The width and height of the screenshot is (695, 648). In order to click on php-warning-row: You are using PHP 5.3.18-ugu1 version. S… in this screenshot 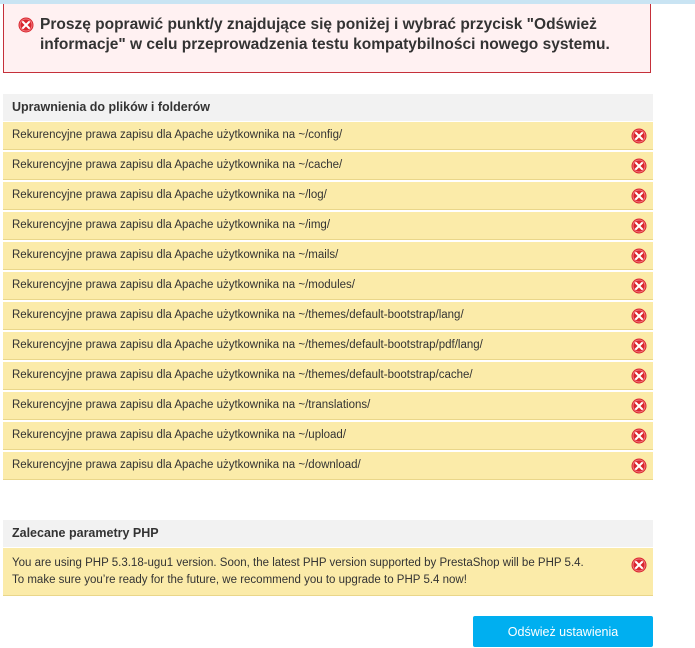, I will do `click(328, 572)`.